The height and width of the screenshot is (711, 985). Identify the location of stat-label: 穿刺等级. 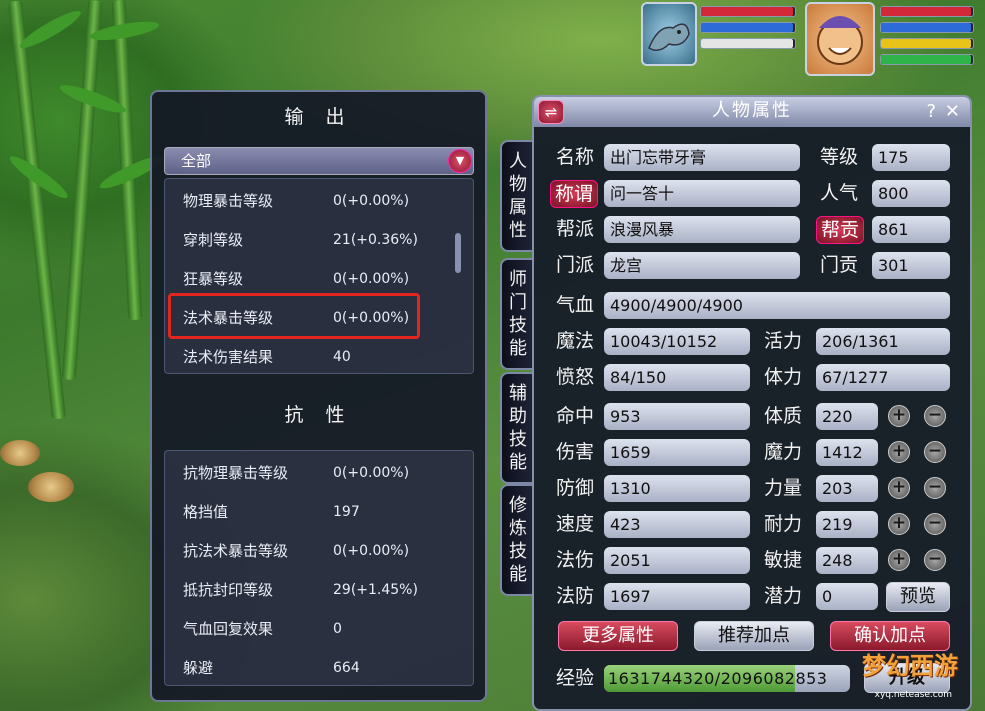
(213, 240).